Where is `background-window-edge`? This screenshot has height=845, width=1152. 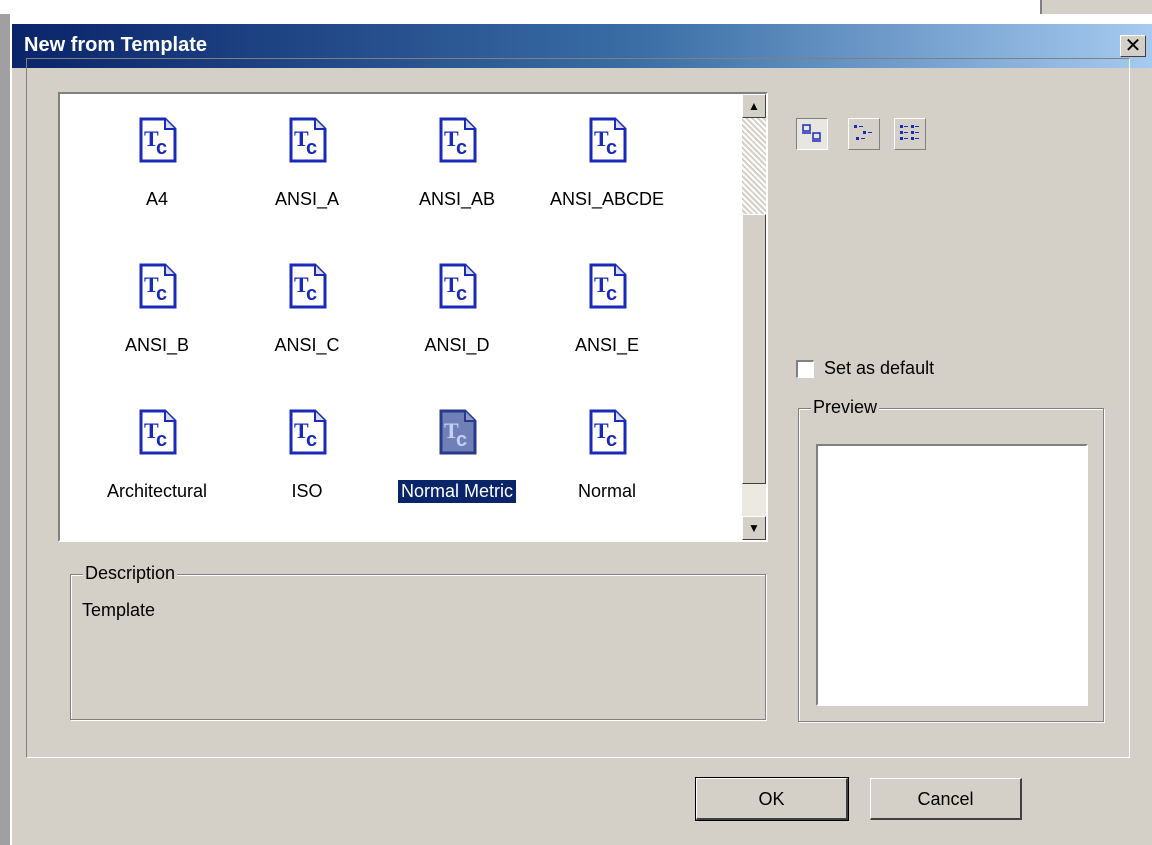 background-window-edge is located at coordinates (1096, 7).